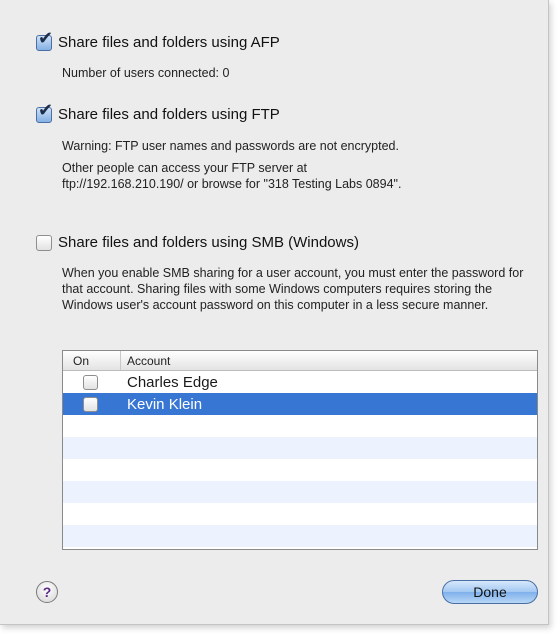 This screenshot has height=634, width=560. Describe the element at coordinates (300, 382) in the screenshot. I see `table-row: Charles Edge` at that location.